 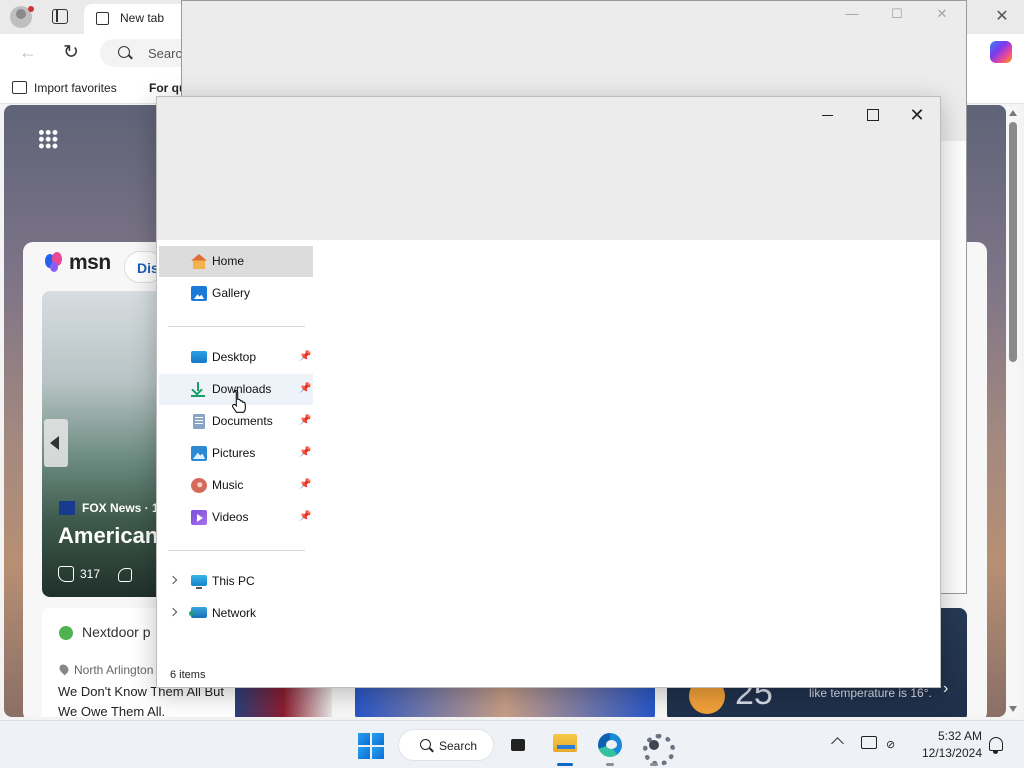 What do you see at coordinates (198, 389) in the screenshot?
I see `downloads-icon` at bounding box center [198, 389].